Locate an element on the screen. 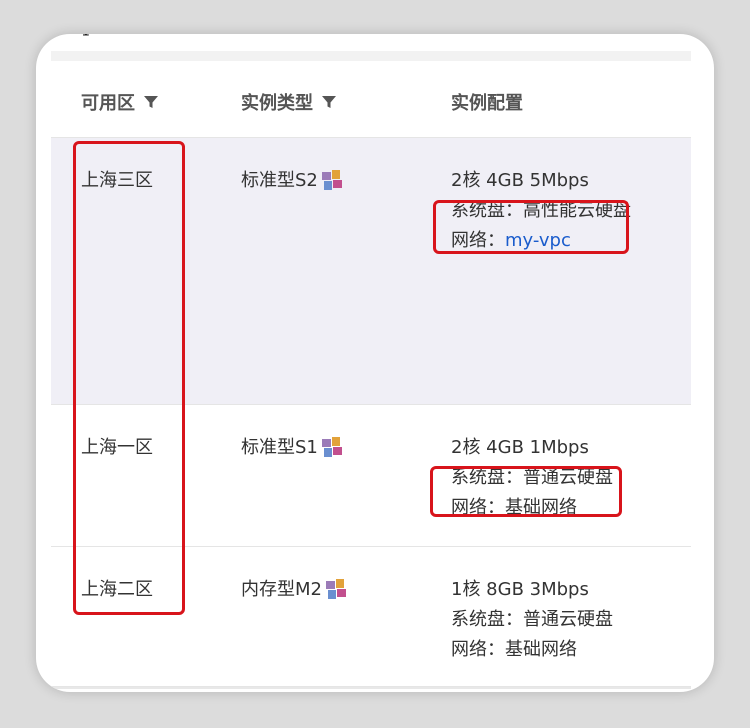  instance-type-cell: 标准型S2 is located at coordinates (292, 181).